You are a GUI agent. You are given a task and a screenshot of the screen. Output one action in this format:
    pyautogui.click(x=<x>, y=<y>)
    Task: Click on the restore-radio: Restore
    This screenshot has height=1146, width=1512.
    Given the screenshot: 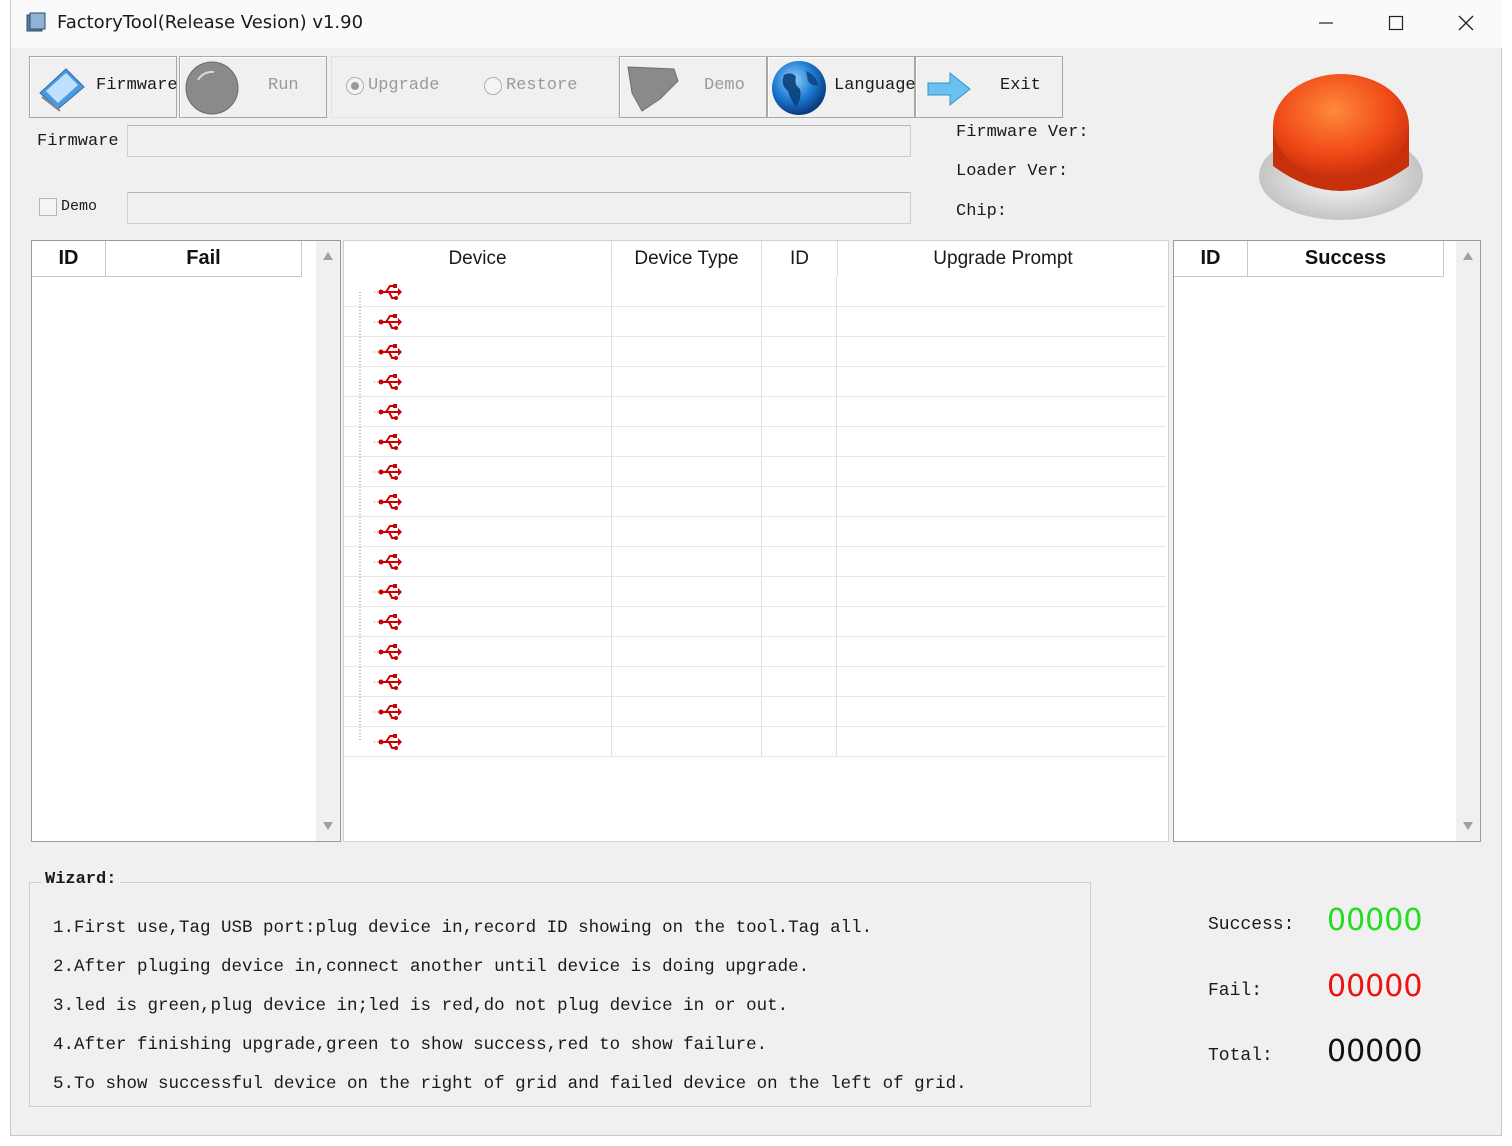 What is the action you would take?
    pyautogui.click(x=530, y=85)
    